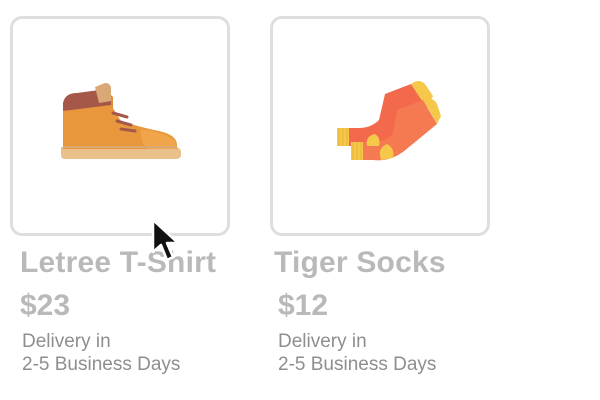 Image resolution: width=600 pixels, height=400 pixels. Describe the element at coordinates (45, 305) in the screenshot. I see `product-price: $23` at that location.